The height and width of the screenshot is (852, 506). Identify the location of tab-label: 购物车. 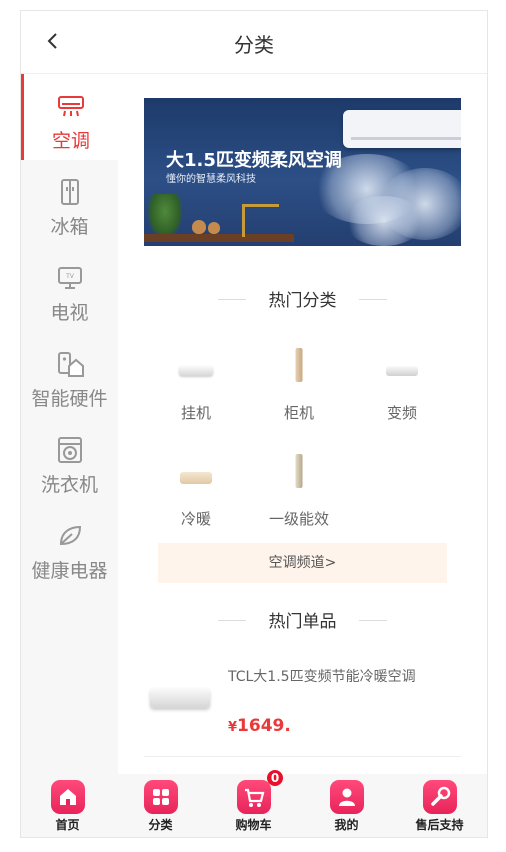
(253, 825).